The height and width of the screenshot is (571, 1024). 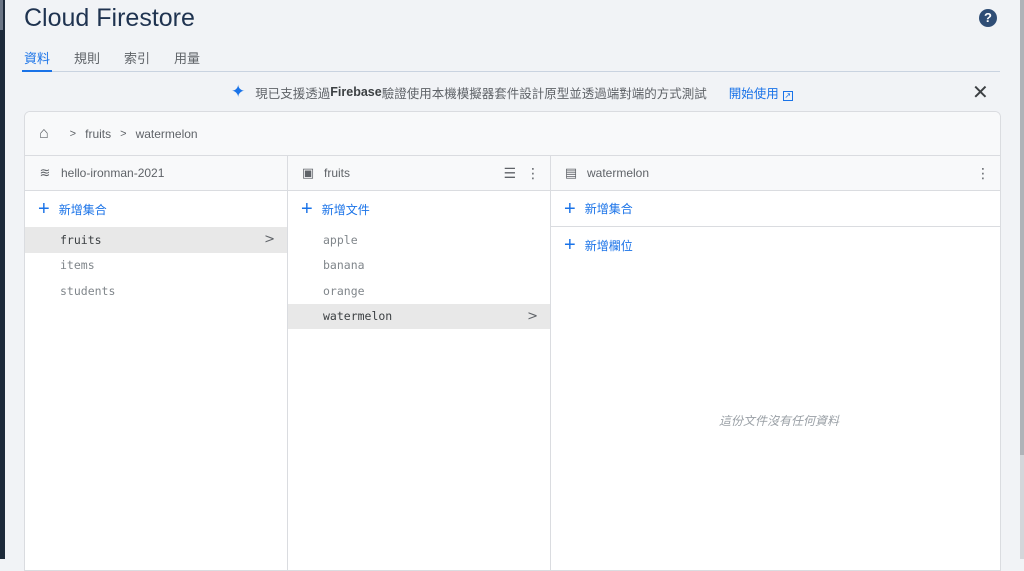 I want to click on home-icon: ⌂, so click(x=44, y=134).